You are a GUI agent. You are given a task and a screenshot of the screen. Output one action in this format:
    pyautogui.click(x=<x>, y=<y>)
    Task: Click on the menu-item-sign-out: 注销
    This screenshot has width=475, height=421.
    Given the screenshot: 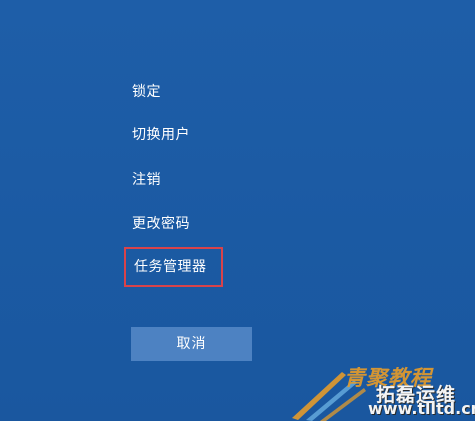 What is the action you would take?
    pyautogui.click(x=146, y=180)
    